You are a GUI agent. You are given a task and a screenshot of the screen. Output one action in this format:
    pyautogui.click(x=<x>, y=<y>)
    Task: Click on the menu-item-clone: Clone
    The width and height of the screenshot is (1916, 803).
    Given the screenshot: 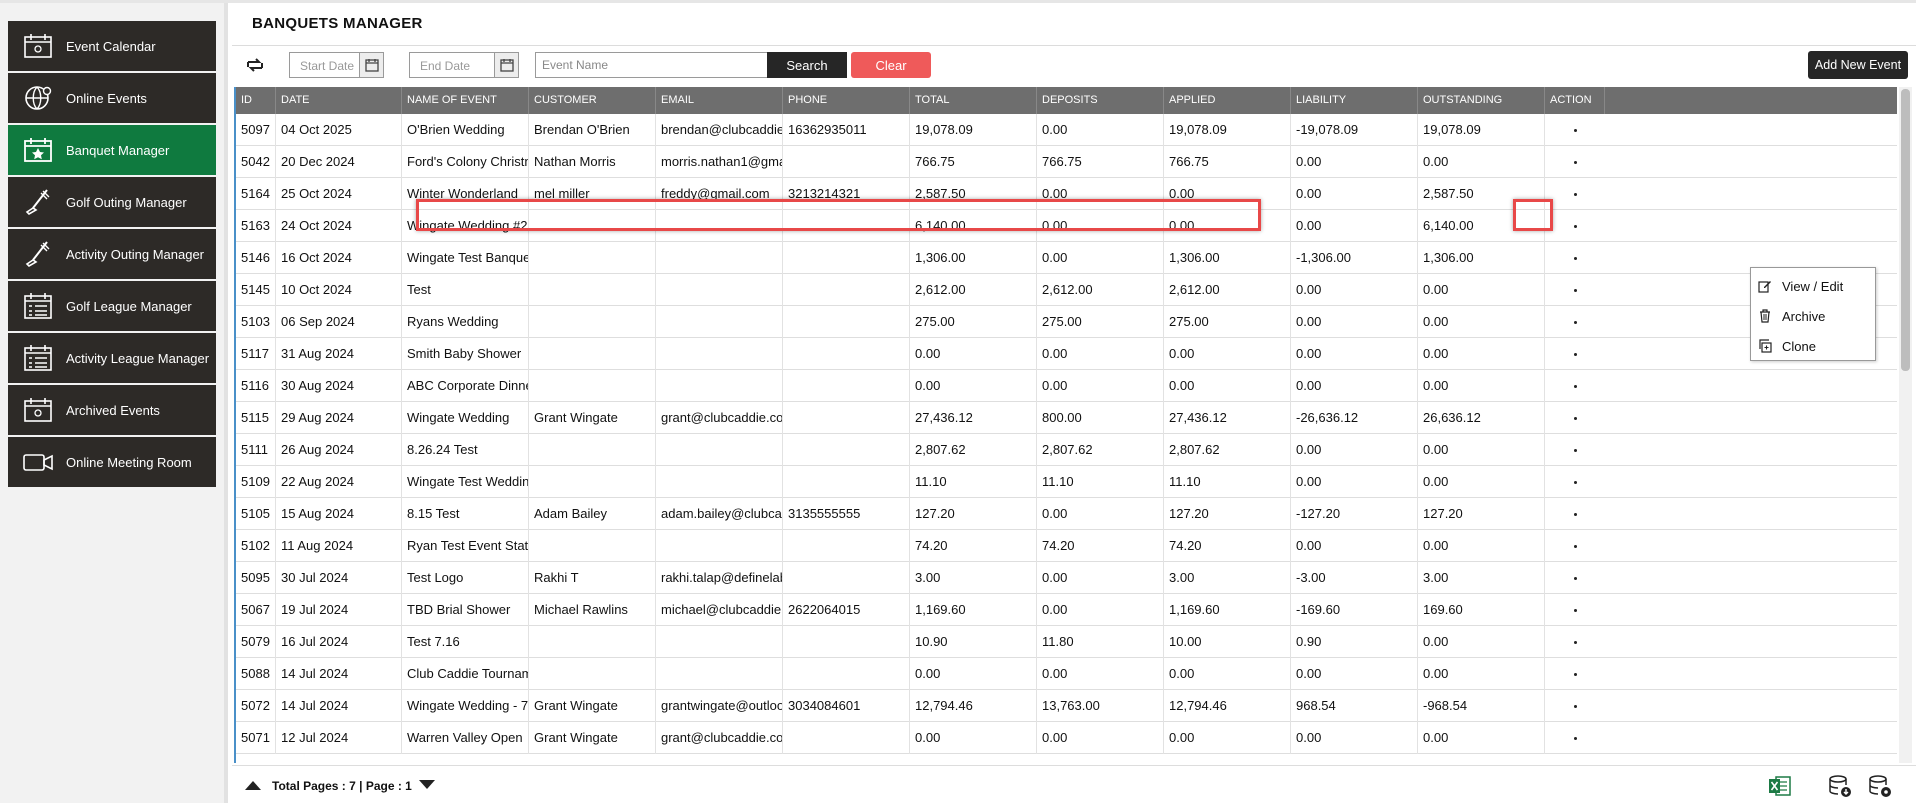 What is the action you would take?
    pyautogui.click(x=1813, y=346)
    